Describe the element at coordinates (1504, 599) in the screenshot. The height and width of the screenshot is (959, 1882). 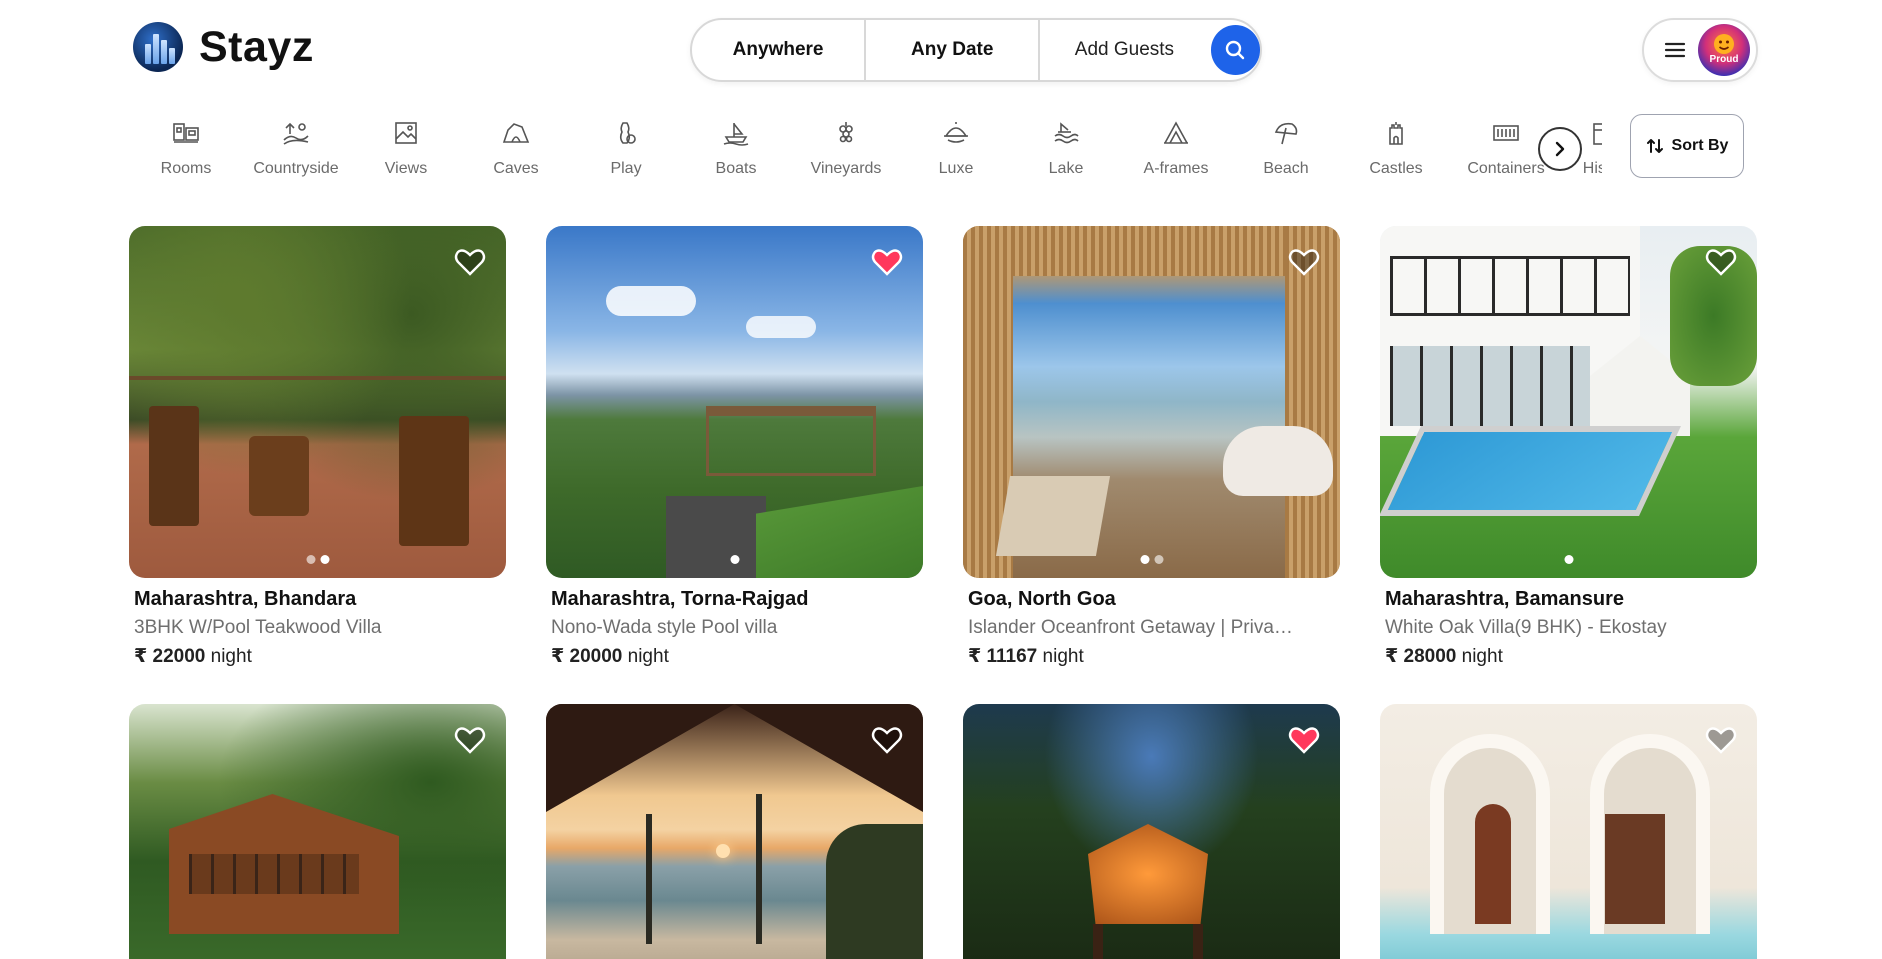
I see `listing-title: Maharashtra, Bamansure` at that location.